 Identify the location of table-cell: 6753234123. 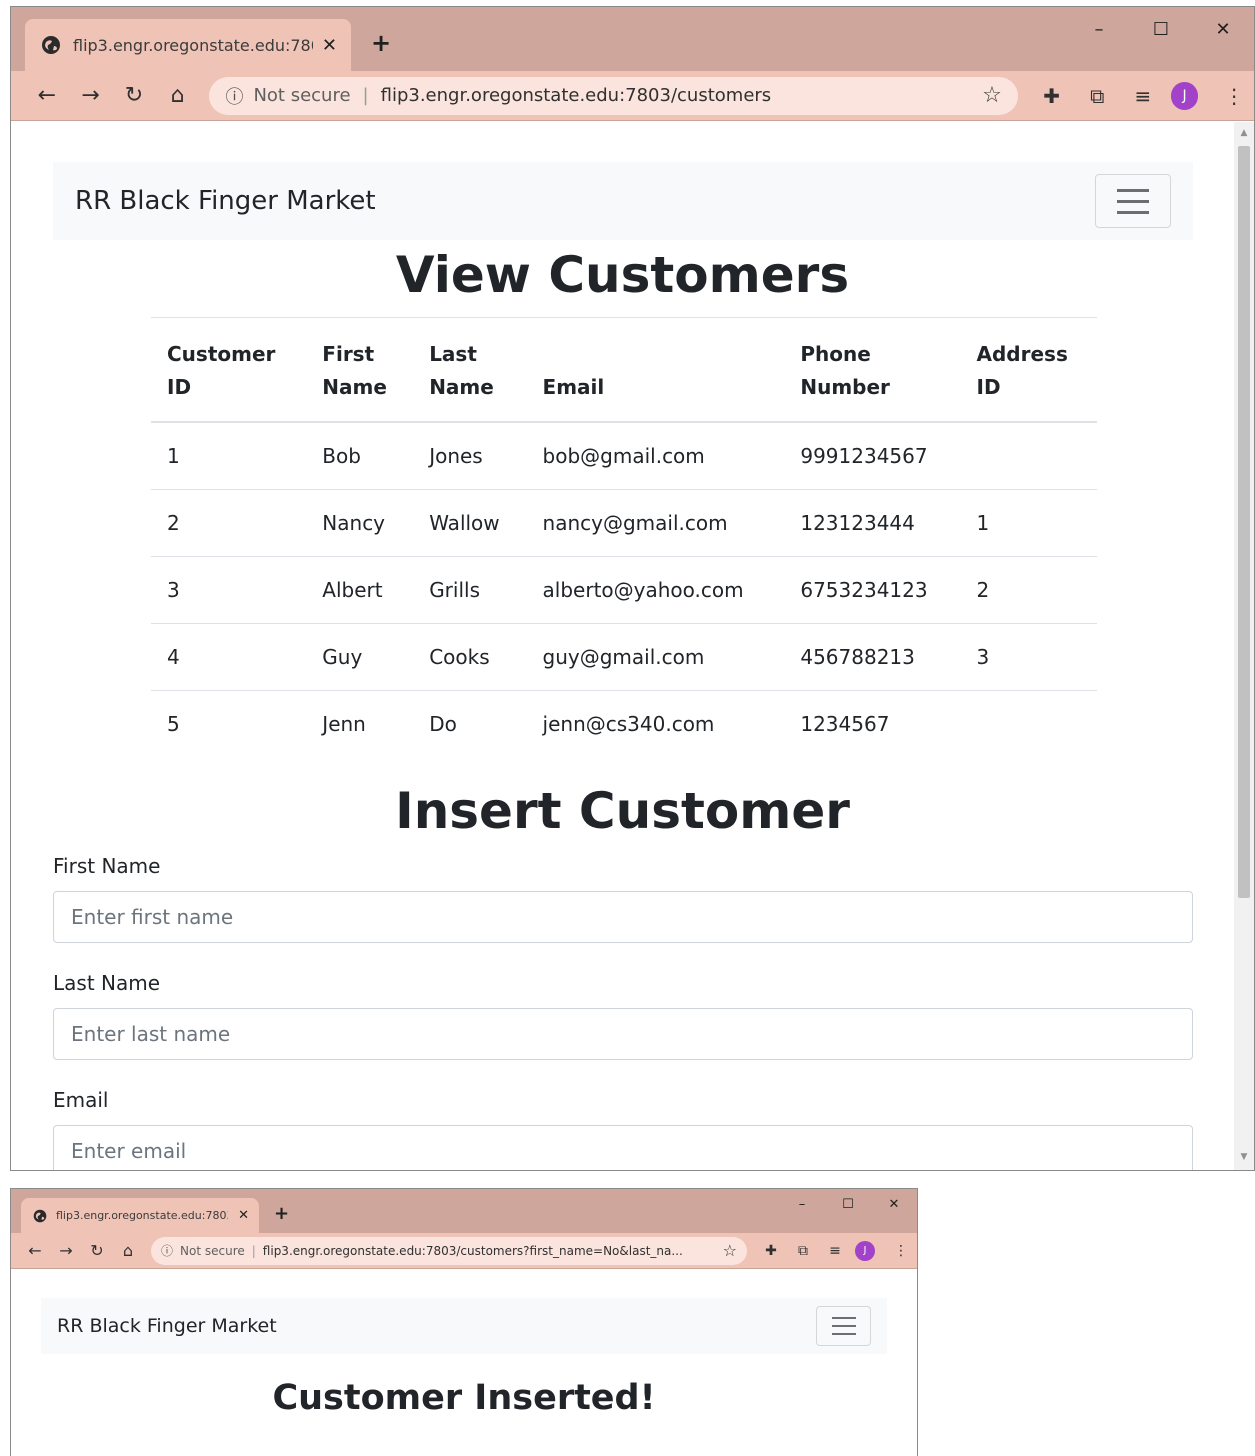
(872, 590).